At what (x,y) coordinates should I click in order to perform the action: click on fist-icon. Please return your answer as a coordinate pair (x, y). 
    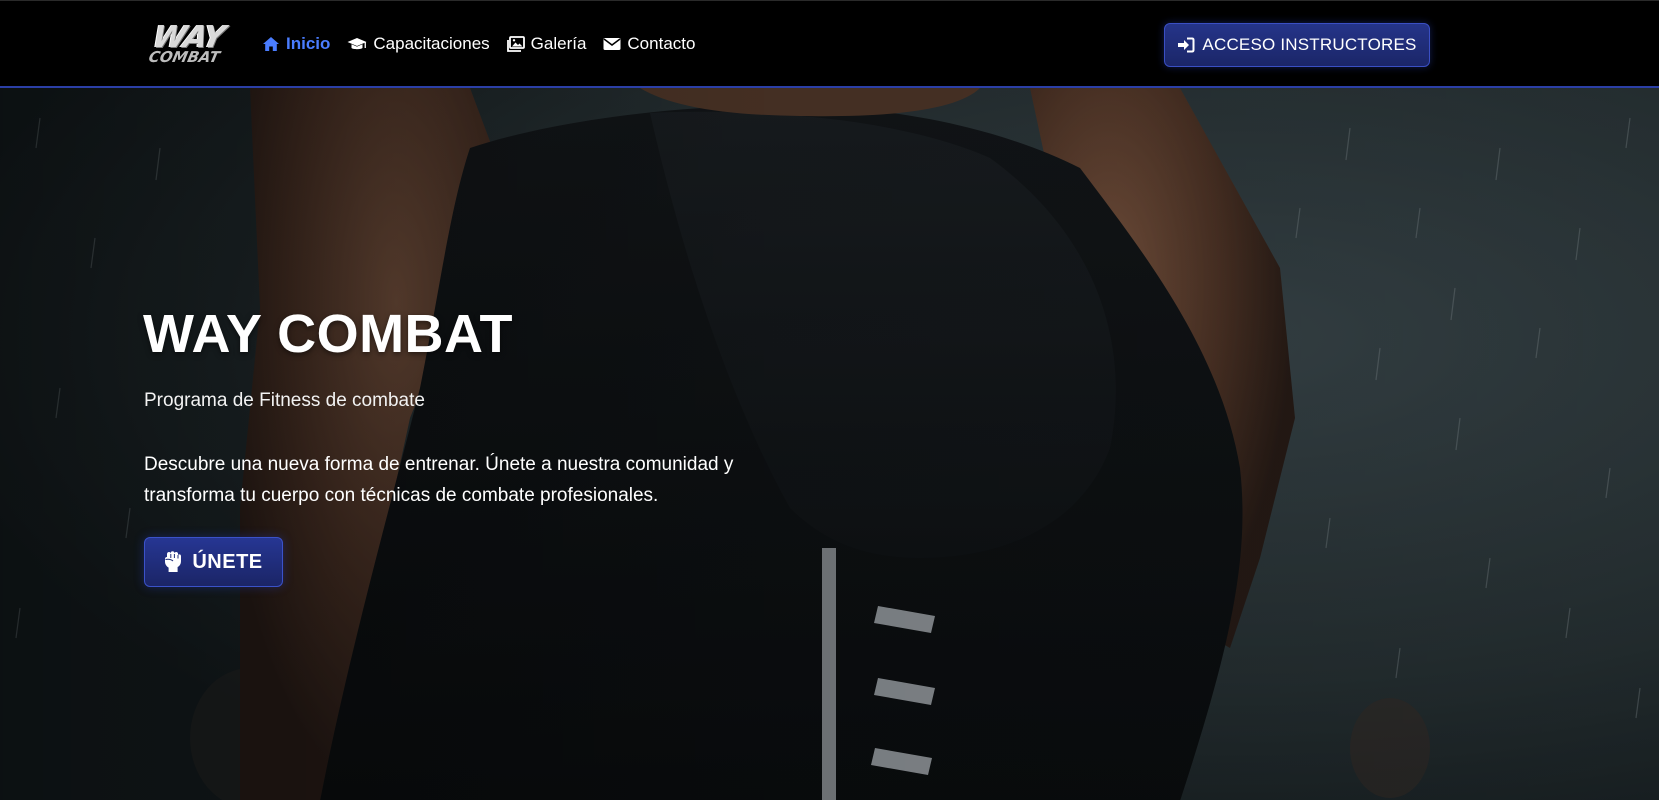
    Looking at the image, I should click on (173, 561).